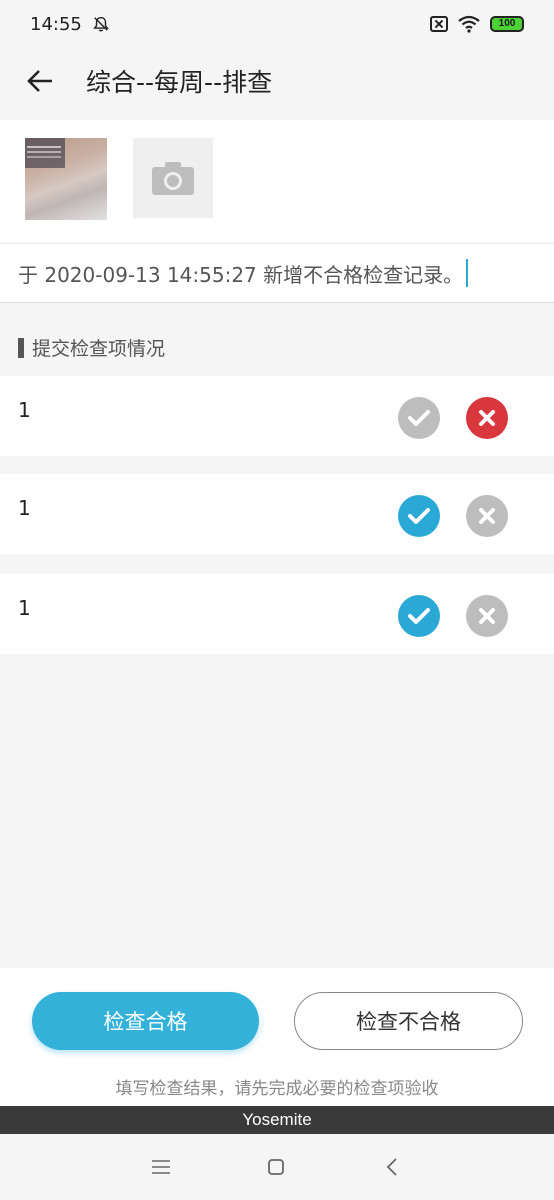 Image resolution: width=554 pixels, height=1200 pixels. Describe the element at coordinates (21, 347) in the screenshot. I see `section-marker` at that location.